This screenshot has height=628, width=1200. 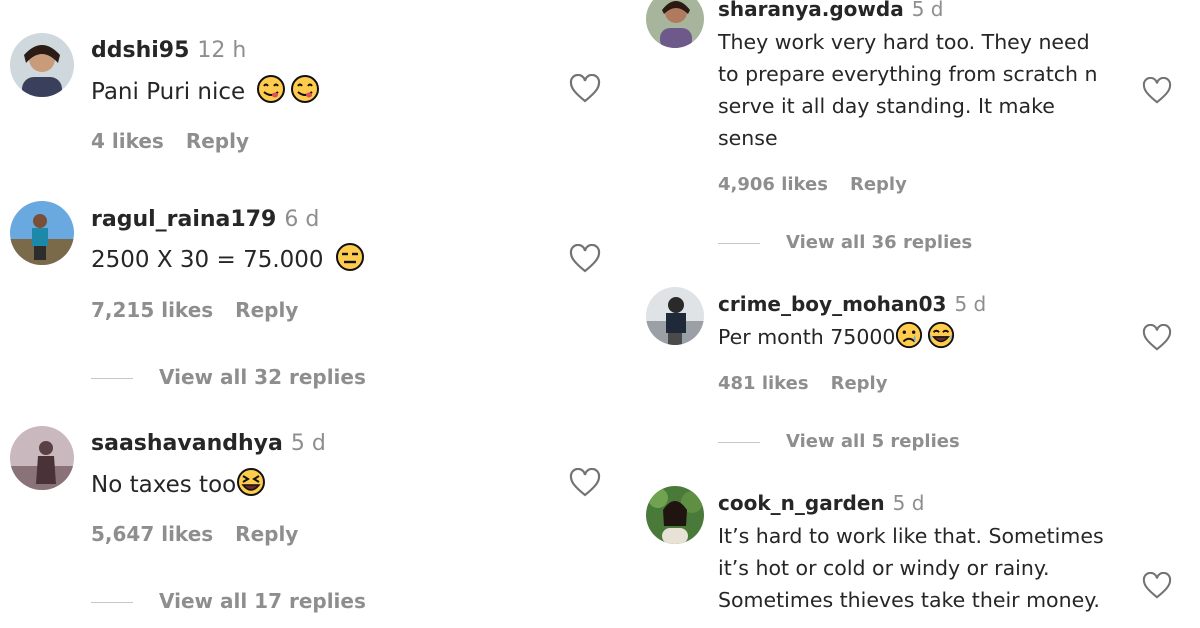 I want to click on view-replies-label: View all 36 replies, so click(x=879, y=242).